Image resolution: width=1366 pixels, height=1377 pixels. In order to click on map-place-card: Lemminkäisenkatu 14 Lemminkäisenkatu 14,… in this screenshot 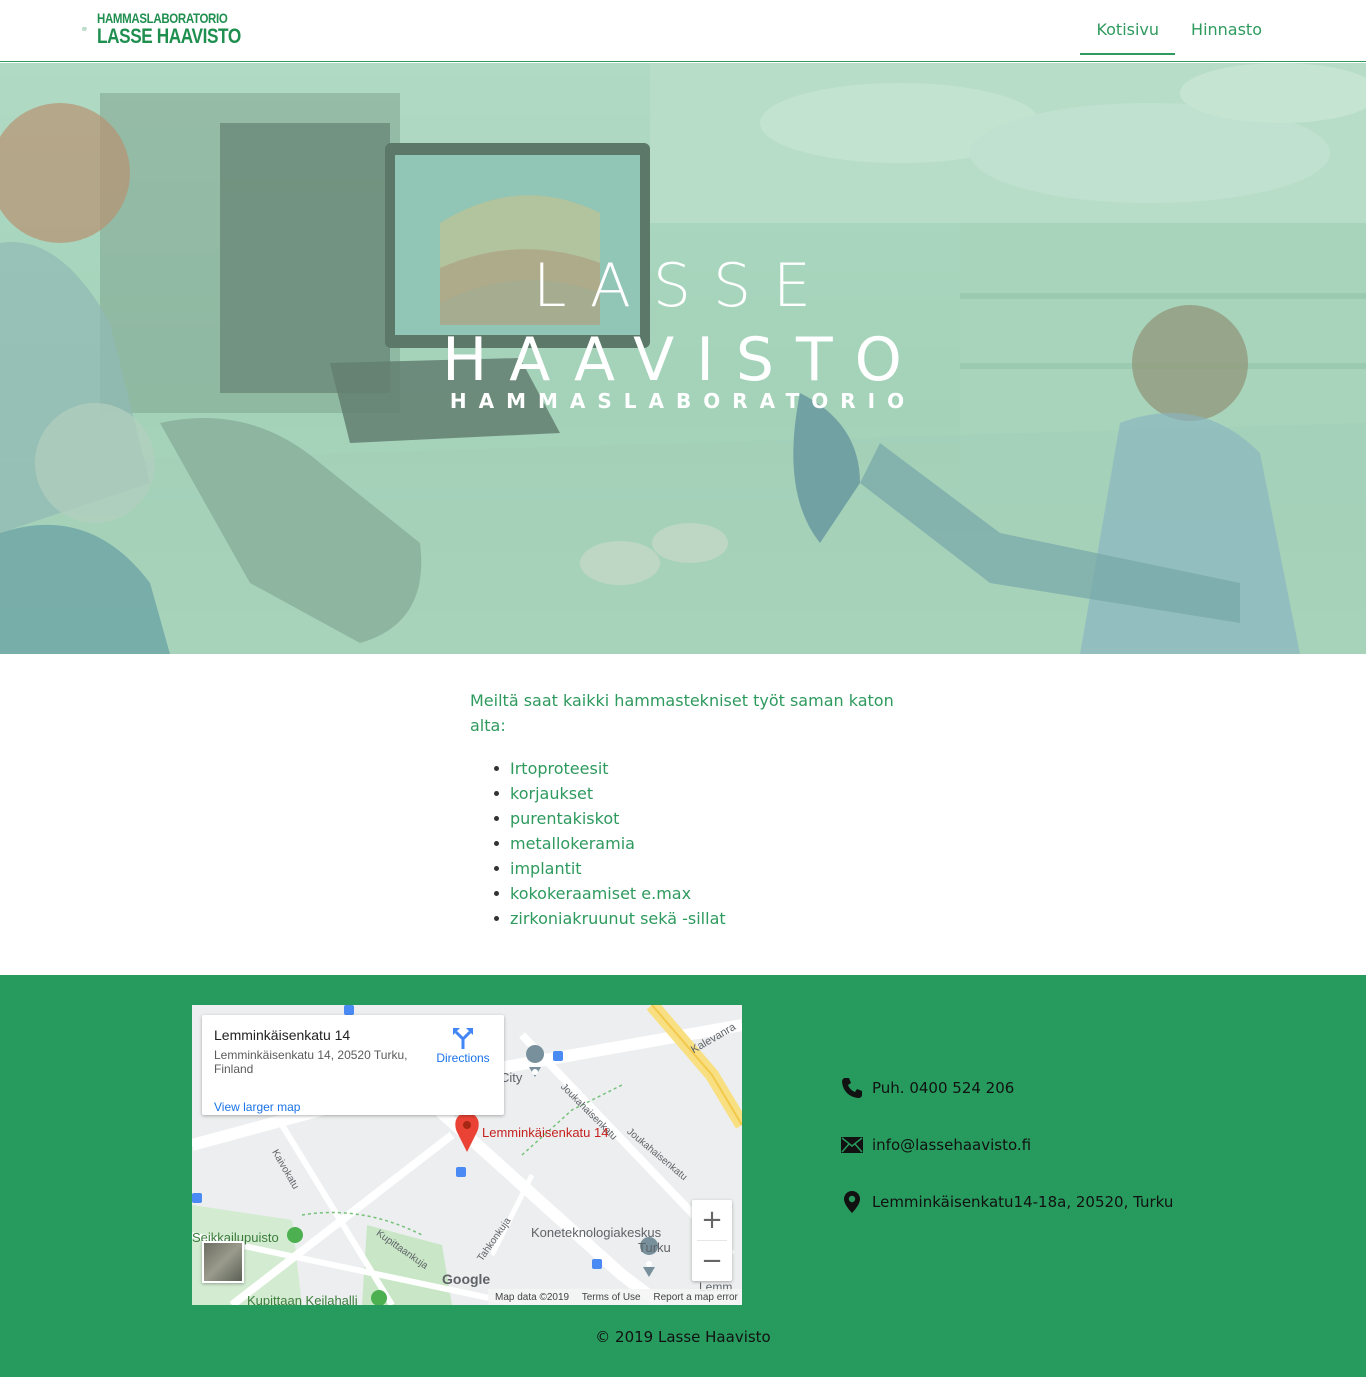, I will do `click(353, 1065)`.